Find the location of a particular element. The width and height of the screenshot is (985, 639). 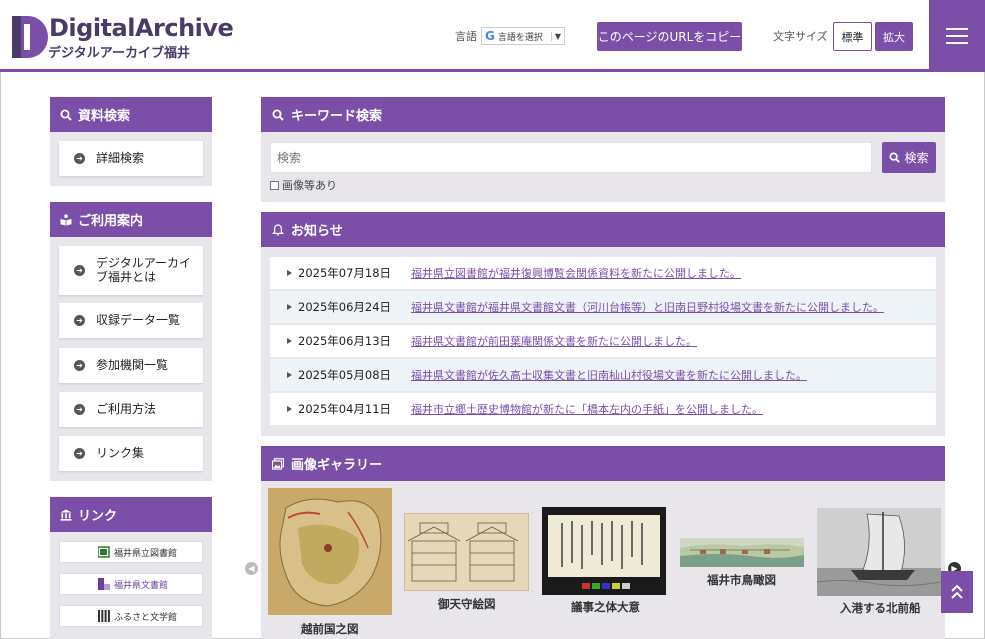

archives-logo-icon is located at coordinates (104, 584).